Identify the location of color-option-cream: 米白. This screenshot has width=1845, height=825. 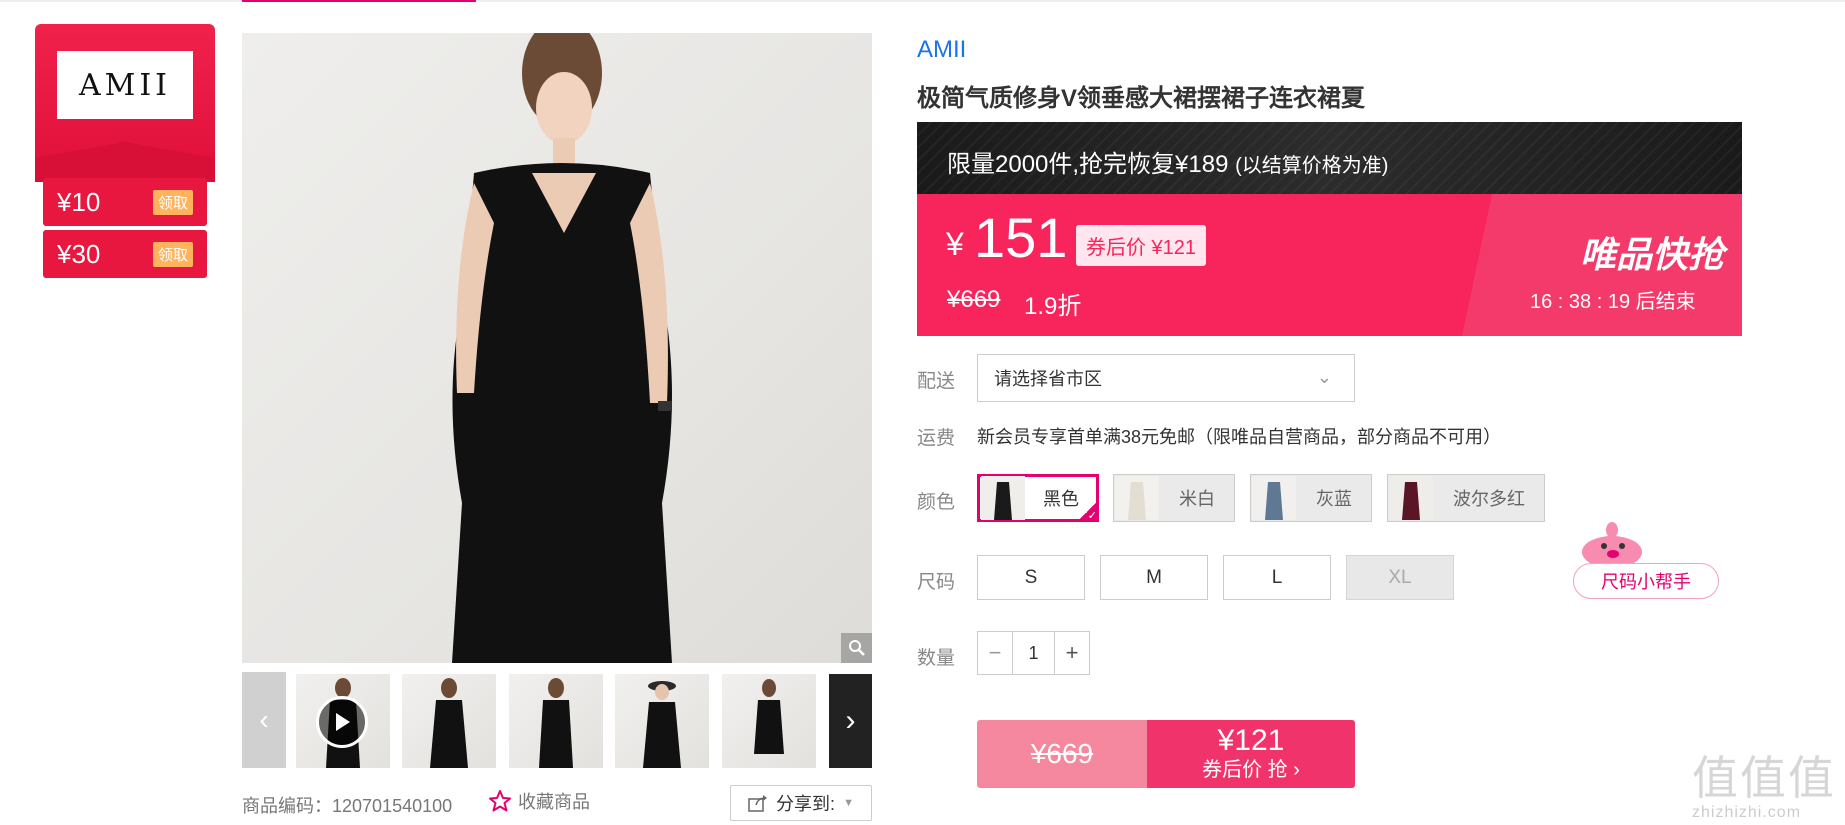
(1174, 498).